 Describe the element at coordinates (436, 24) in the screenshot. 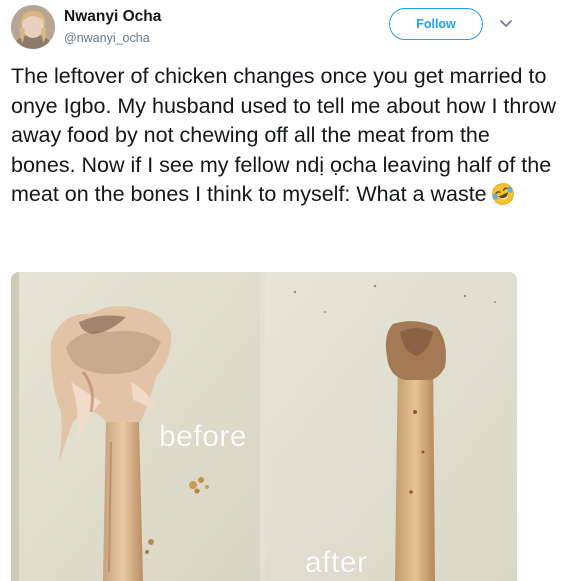

I see `follow-button: Follow` at that location.